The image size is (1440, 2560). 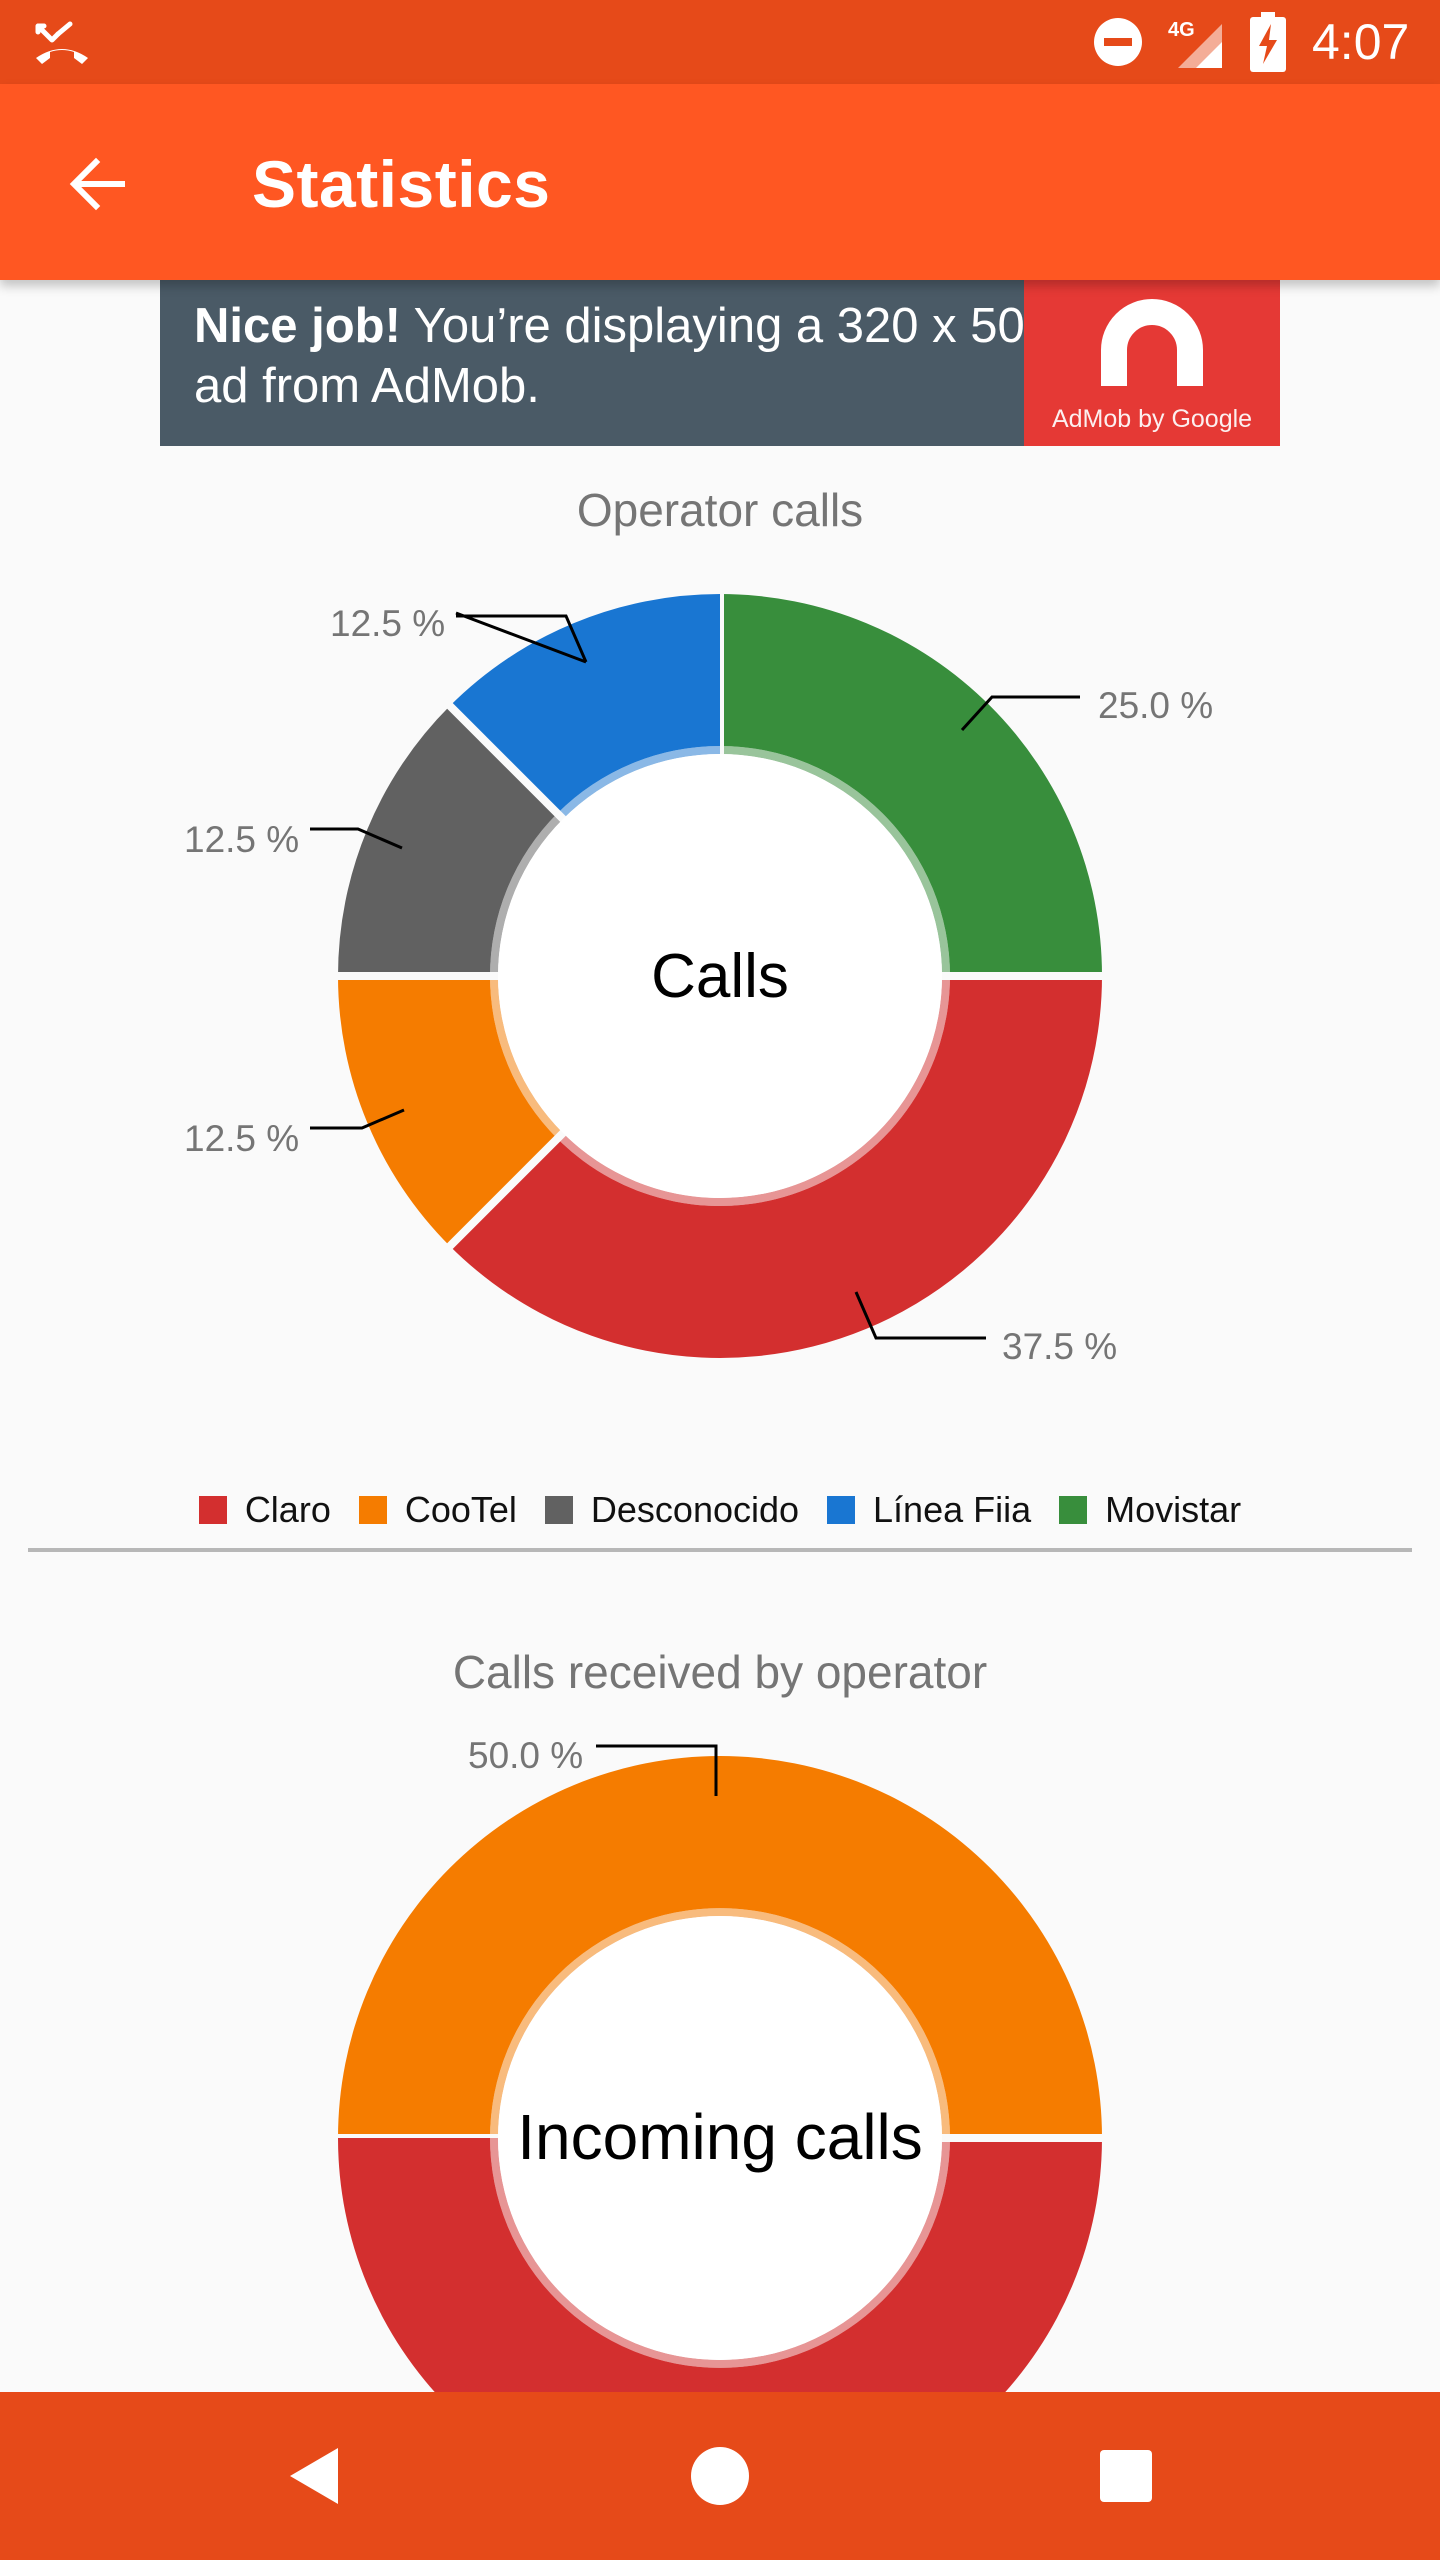 I want to click on nav-back-button, so click(x=314, y=2476).